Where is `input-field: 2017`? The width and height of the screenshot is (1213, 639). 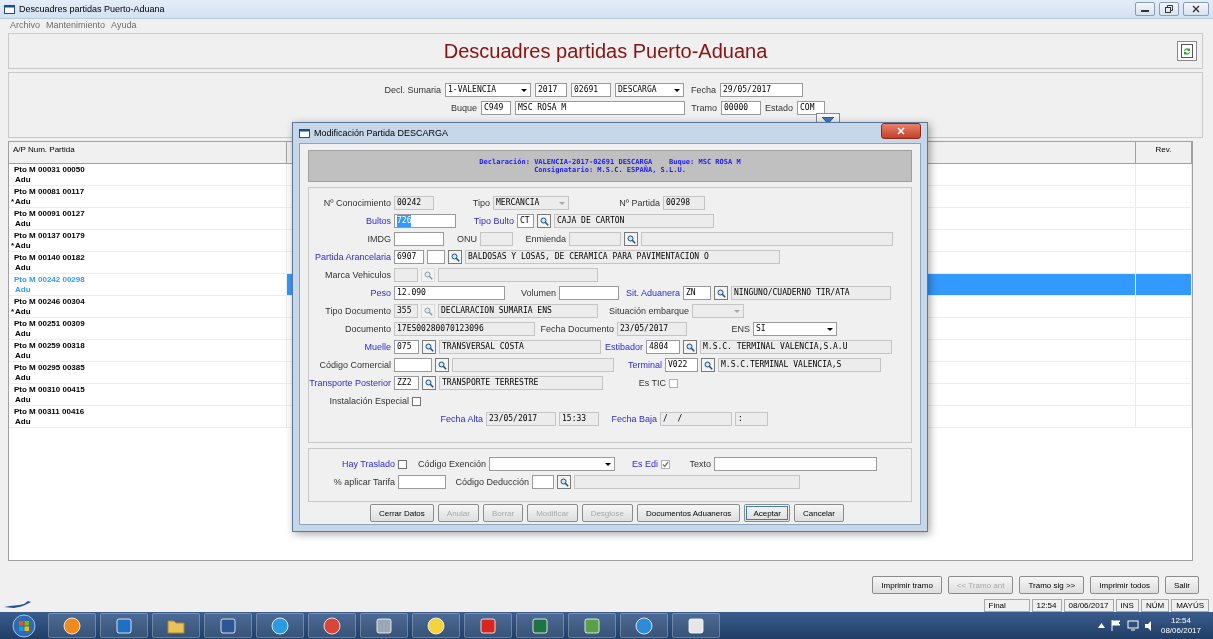
input-field: 2017 is located at coordinates (551, 90).